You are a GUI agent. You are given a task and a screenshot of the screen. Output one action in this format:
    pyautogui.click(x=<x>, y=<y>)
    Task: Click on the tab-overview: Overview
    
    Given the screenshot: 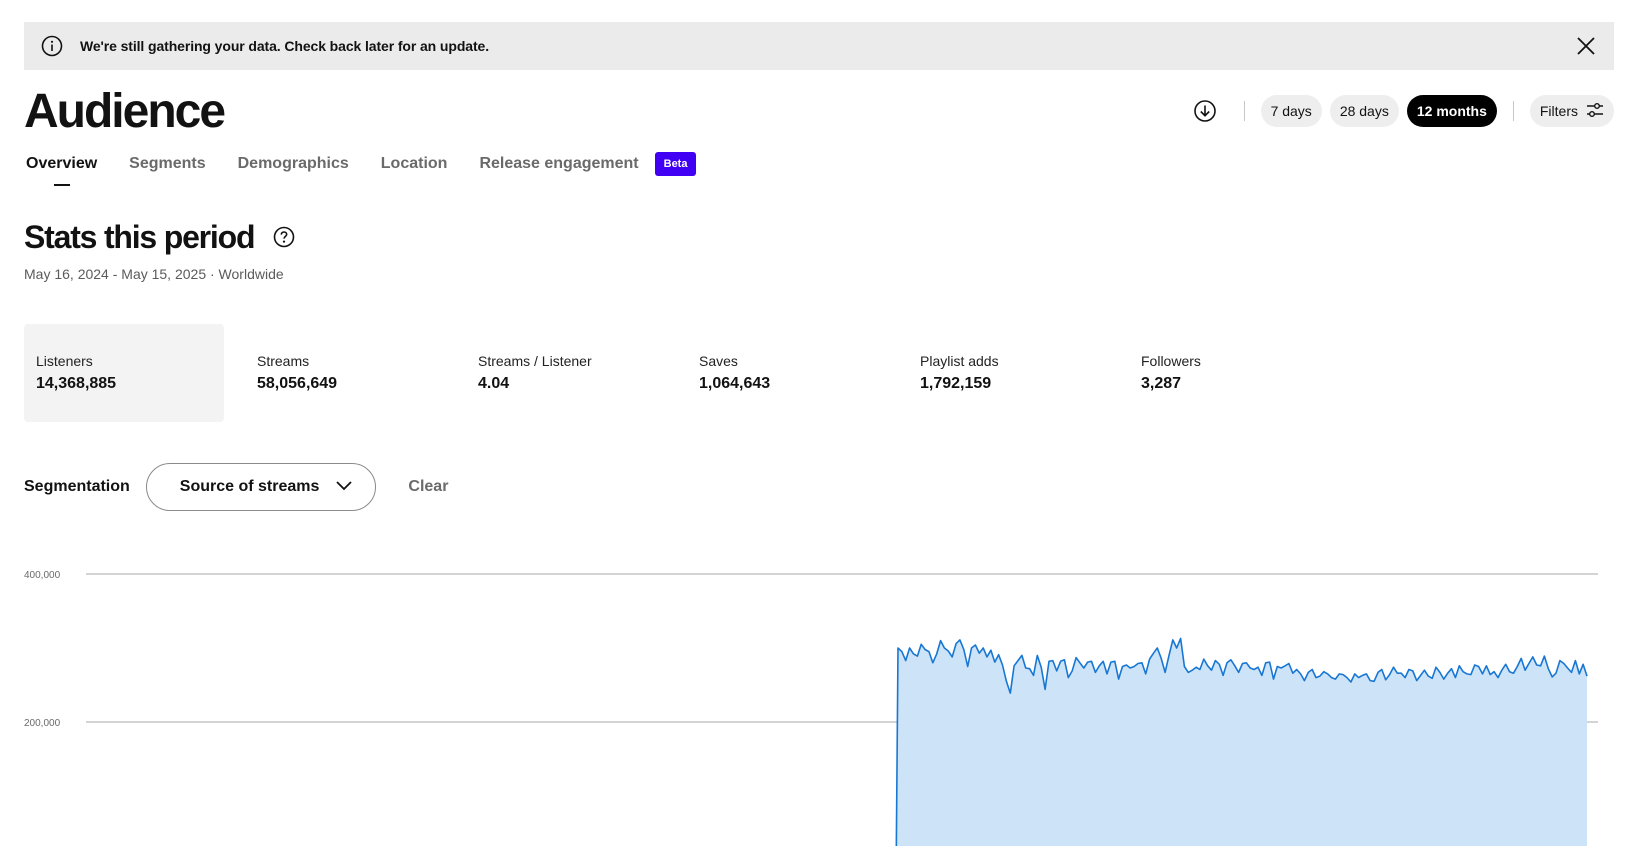 What is the action you would take?
    pyautogui.click(x=61, y=168)
    